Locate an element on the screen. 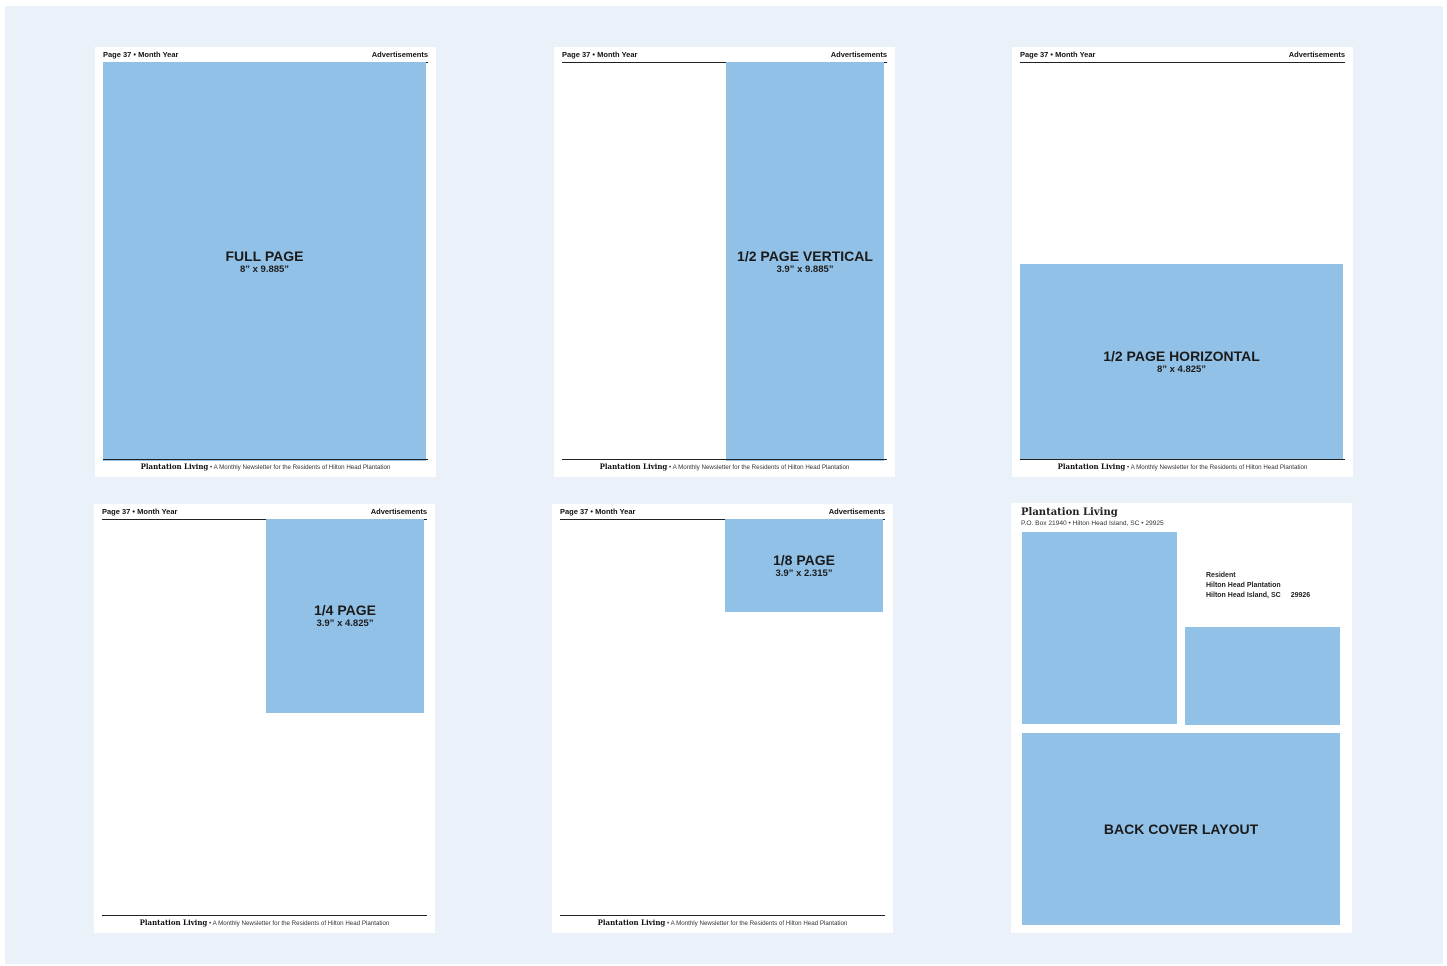  ad-back-cover-left-block is located at coordinates (1099, 628).